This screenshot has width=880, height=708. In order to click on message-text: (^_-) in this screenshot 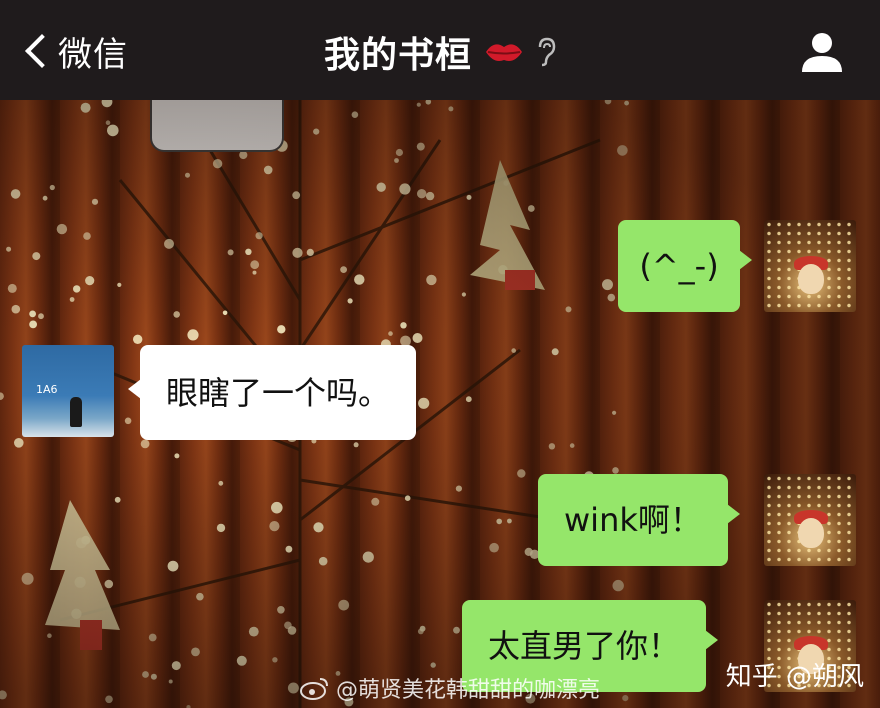, I will do `click(679, 266)`.